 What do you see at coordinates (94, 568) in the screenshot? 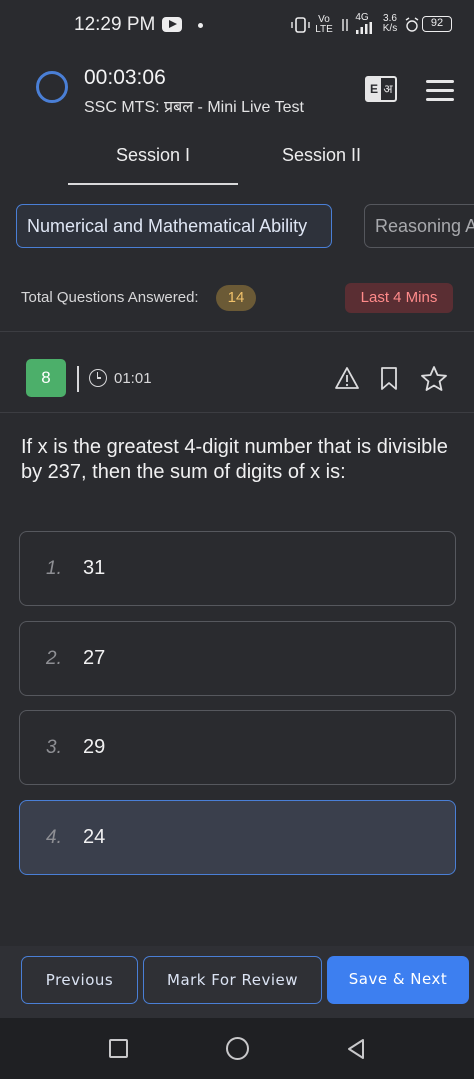
I see `option-value: 31` at bounding box center [94, 568].